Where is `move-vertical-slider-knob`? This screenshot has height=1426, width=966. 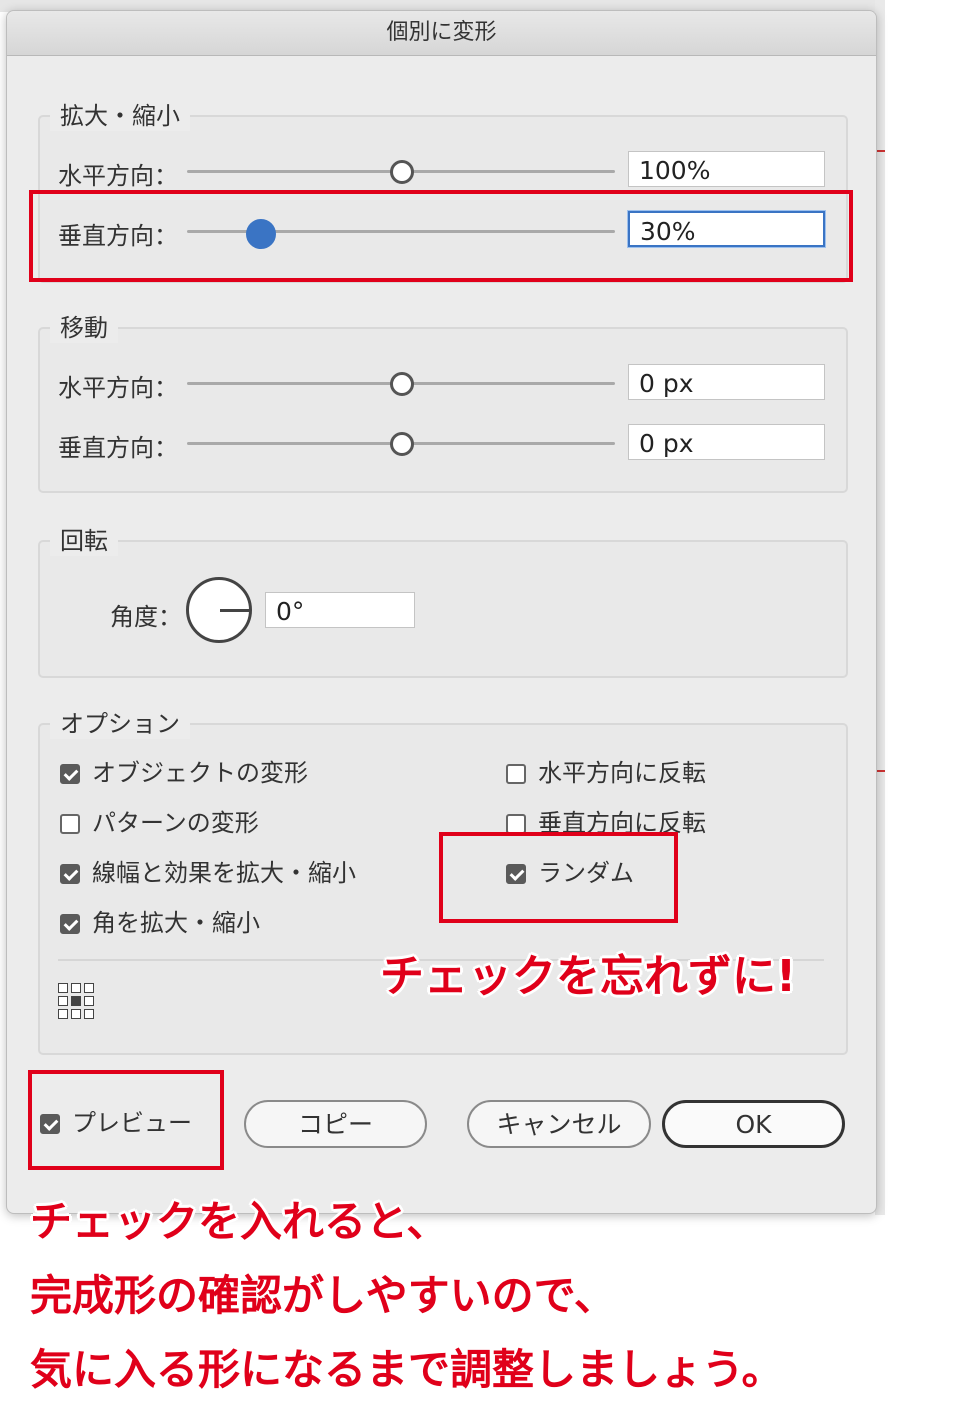
move-vertical-slider-knob is located at coordinates (402, 444).